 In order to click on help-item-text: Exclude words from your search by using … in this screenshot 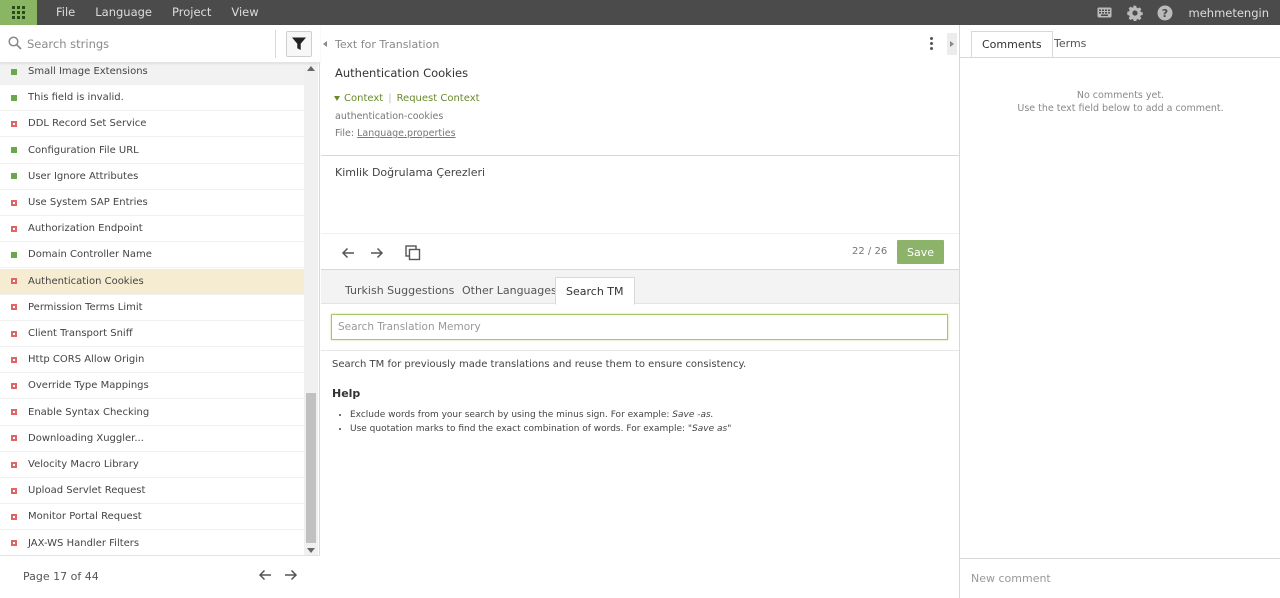, I will do `click(511, 415)`.